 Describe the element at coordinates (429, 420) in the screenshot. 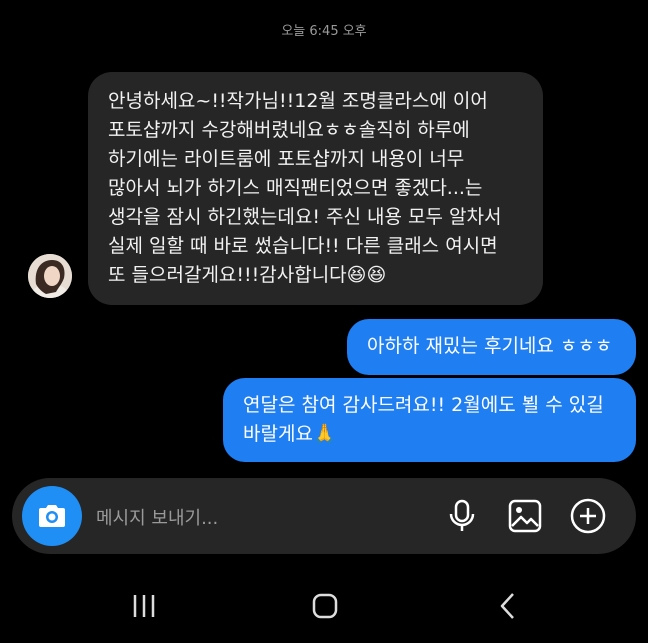

I see `outgoing-message: 연달은 참여 감사드려요!! 2월에도 뵐 수 있길 바랄게요🙏` at that location.